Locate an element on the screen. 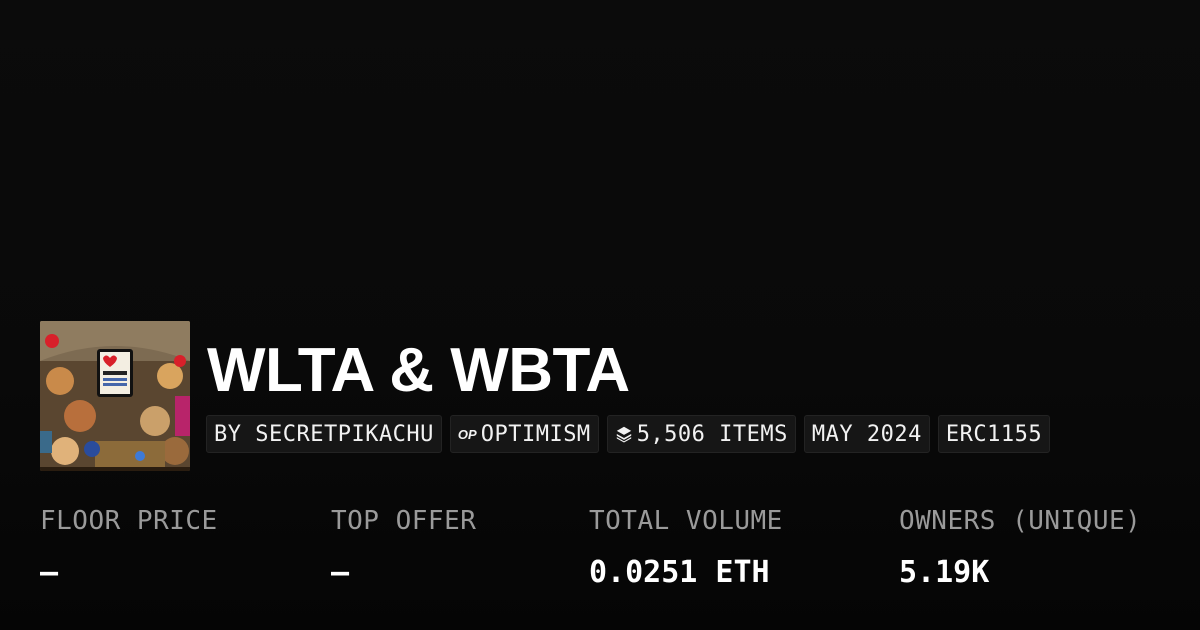 The height and width of the screenshot is (630, 1200). standard-chip: ERC1155 is located at coordinates (994, 434).